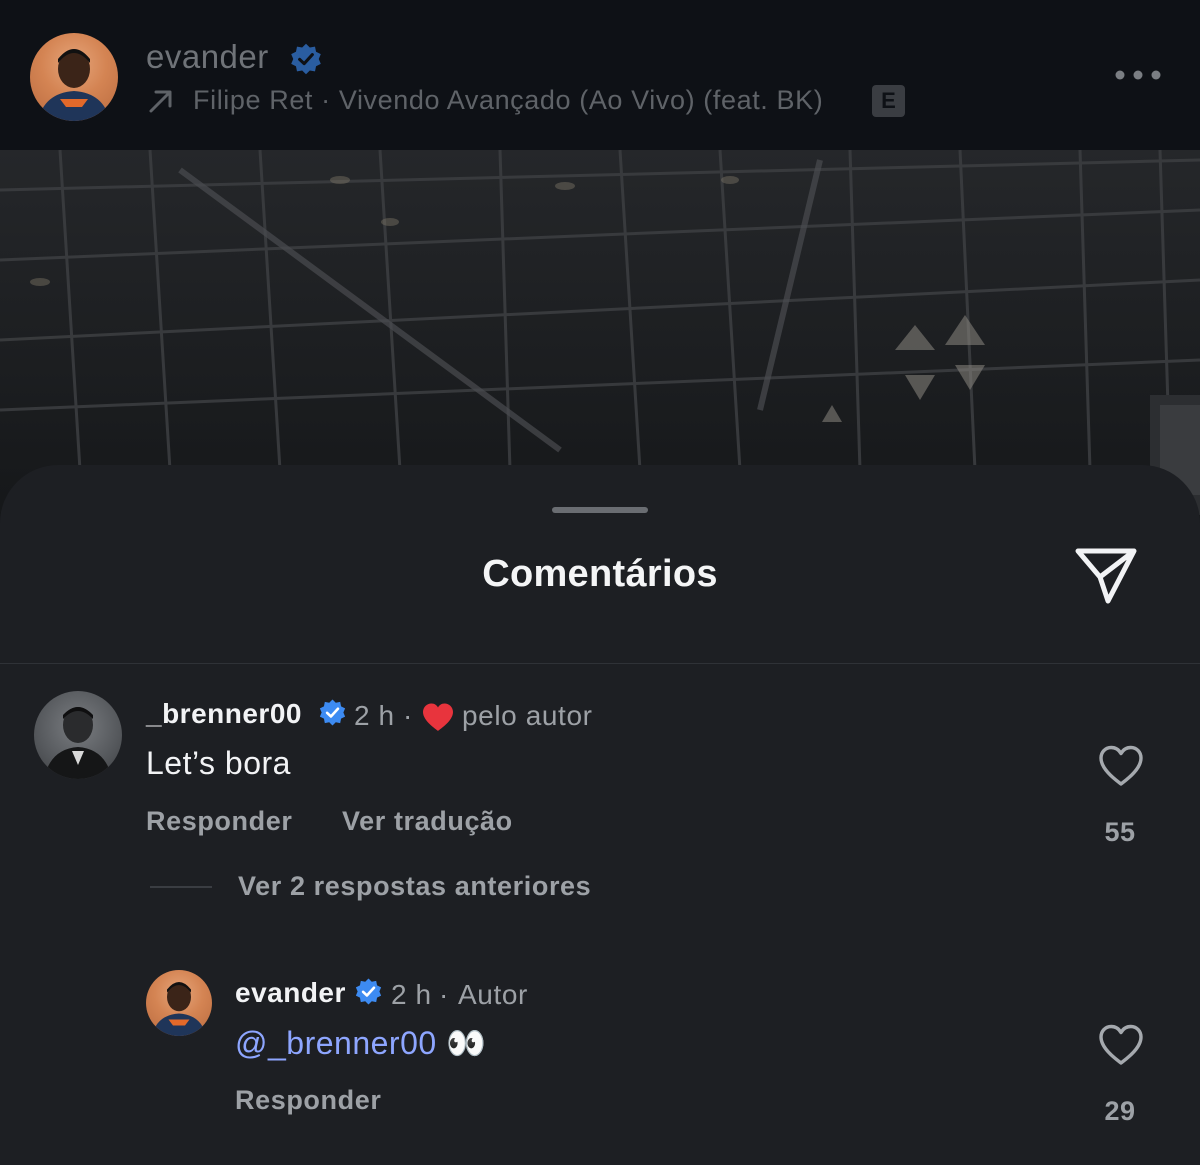  I want to click on explicit-badge: E, so click(888, 101).